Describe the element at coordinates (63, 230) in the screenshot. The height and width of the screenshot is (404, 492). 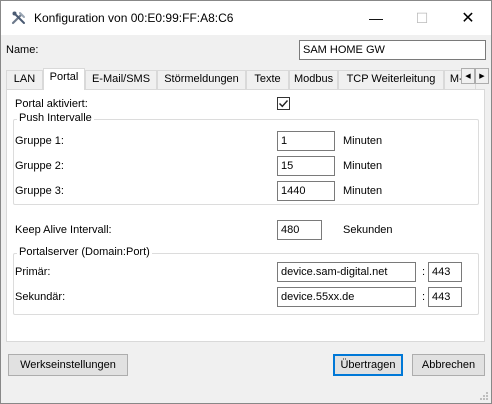
I see `keepalive-label: Keep Alive Intervall:` at that location.